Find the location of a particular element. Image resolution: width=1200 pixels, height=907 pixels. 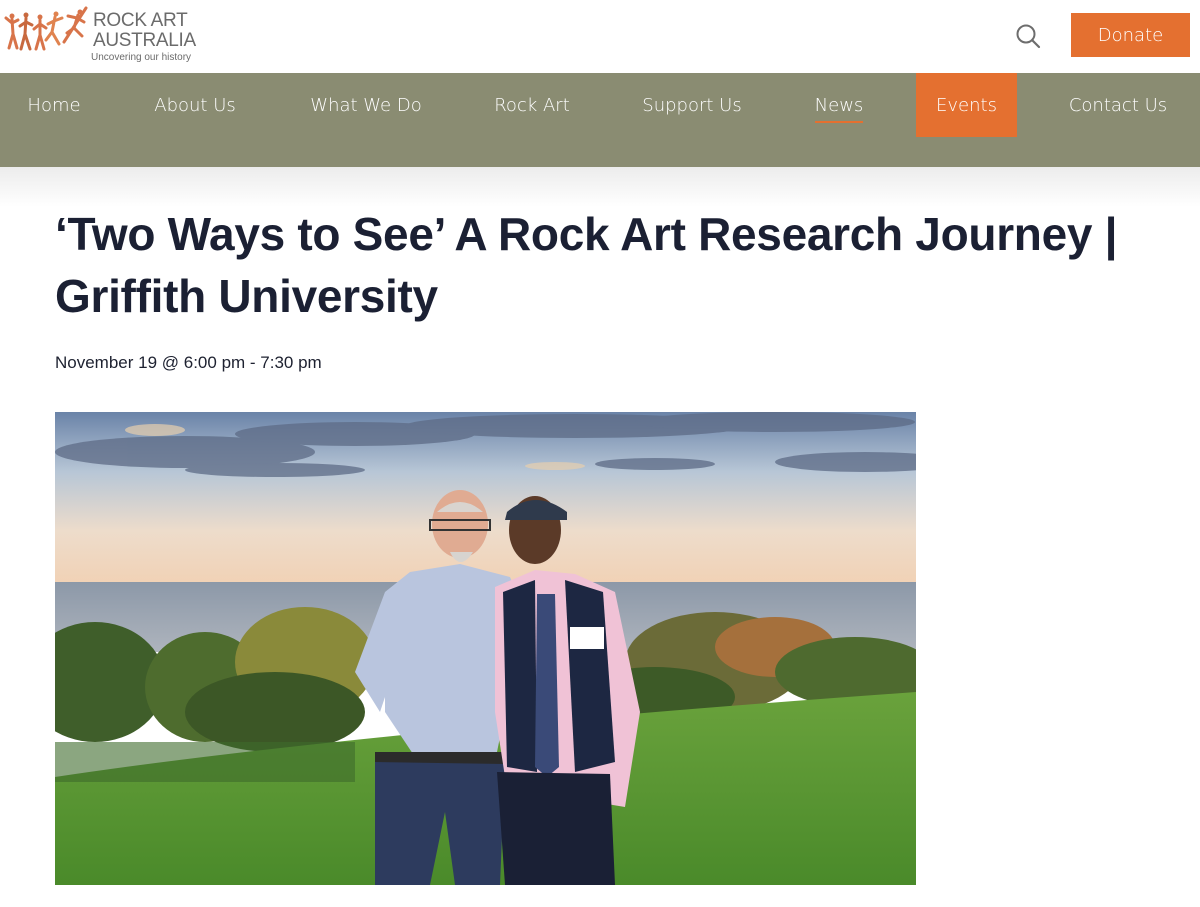

search-button is located at coordinates (1028, 36).